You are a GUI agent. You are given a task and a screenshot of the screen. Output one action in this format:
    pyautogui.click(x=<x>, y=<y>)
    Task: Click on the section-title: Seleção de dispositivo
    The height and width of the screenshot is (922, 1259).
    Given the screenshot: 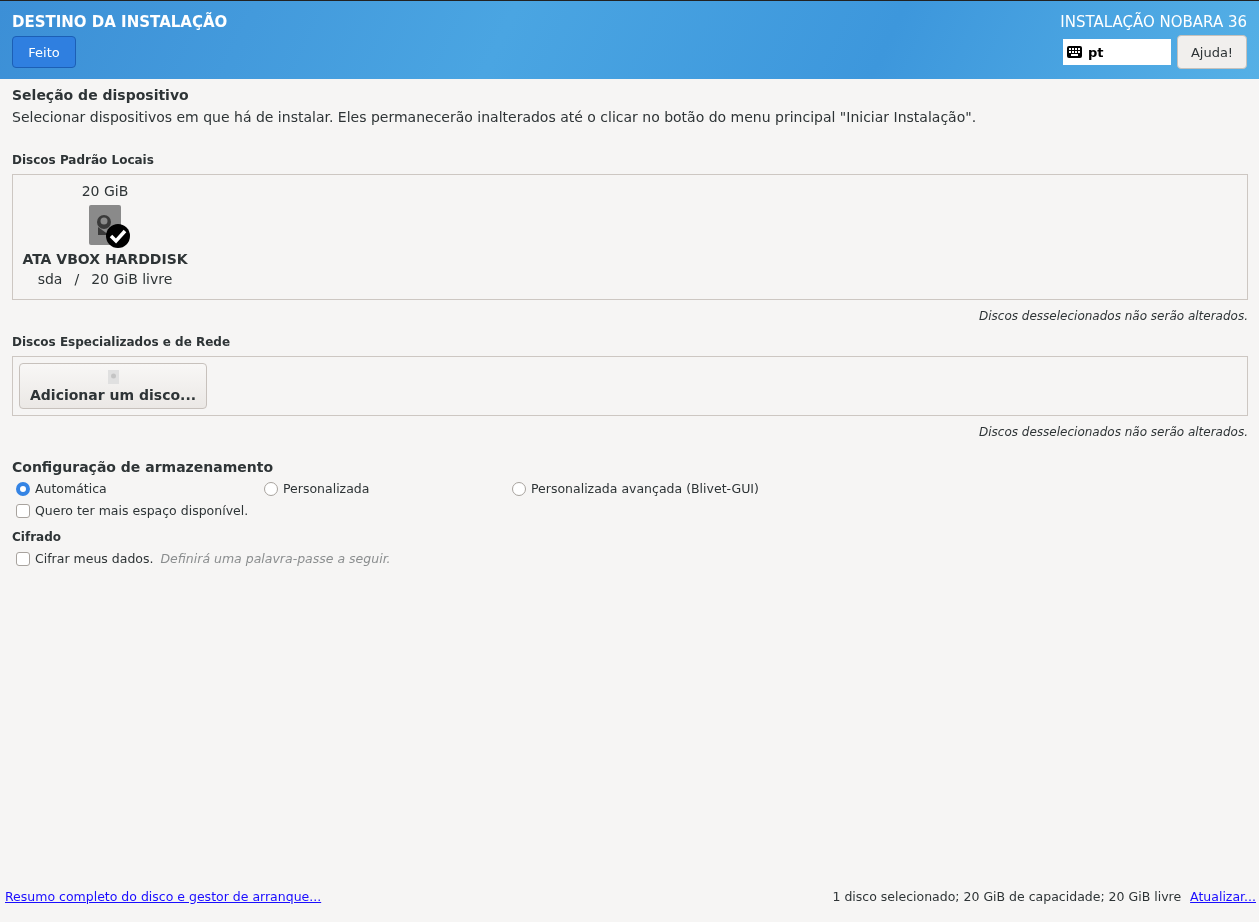 What is the action you would take?
    pyautogui.click(x=101, y=95)
    